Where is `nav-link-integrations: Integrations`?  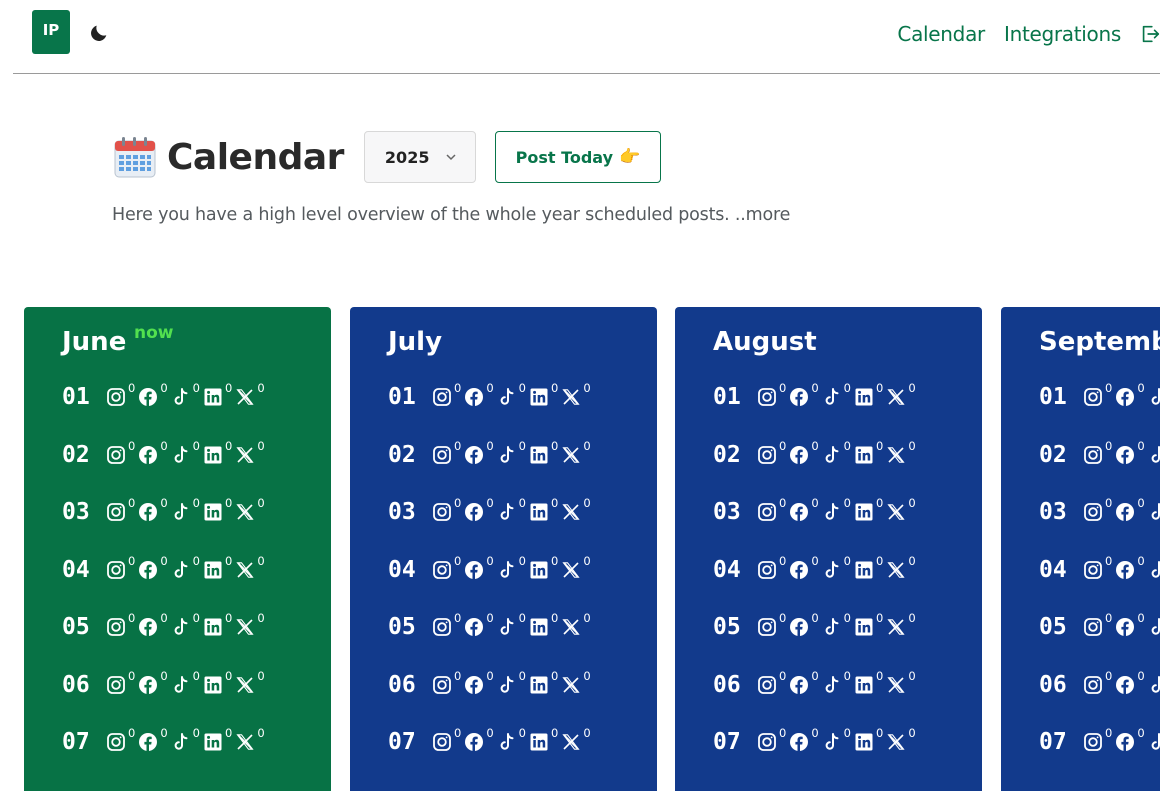 nav-link-integrations: Integrations is located at coordinates (1062, 34).